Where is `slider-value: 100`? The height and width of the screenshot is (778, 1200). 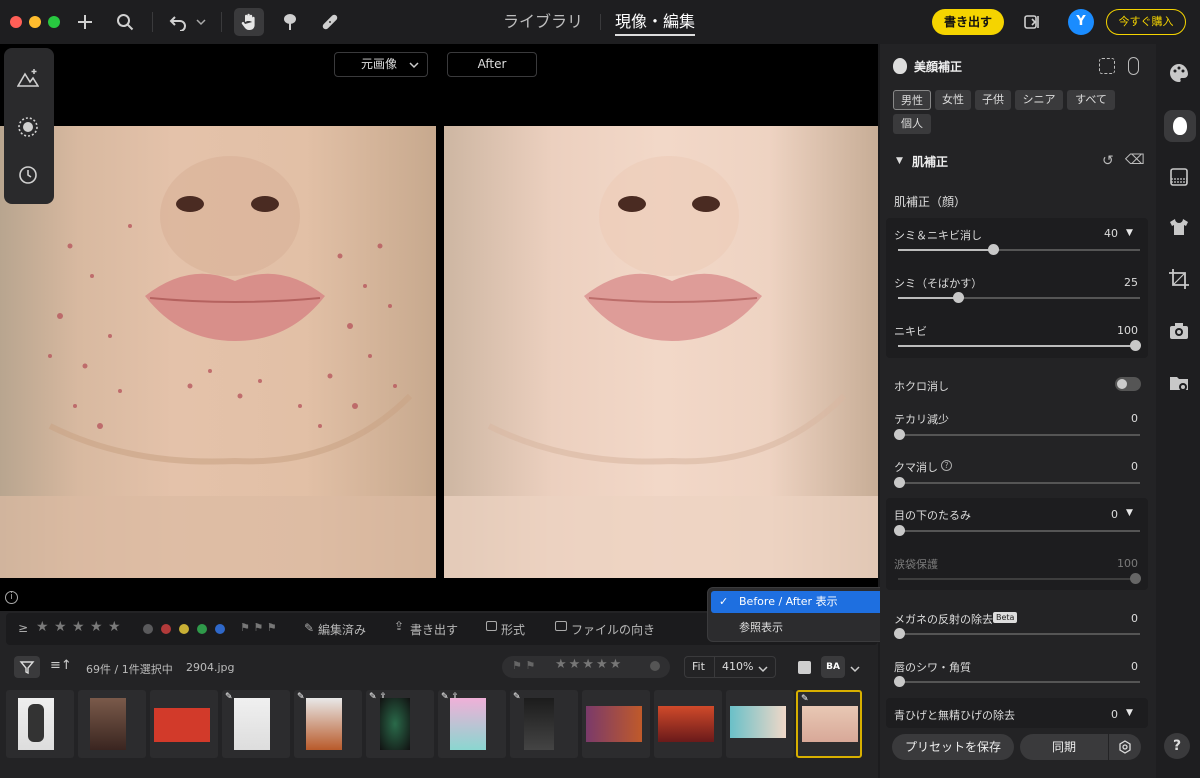
slider-value: 100 is located at coordinates (1126, 330).